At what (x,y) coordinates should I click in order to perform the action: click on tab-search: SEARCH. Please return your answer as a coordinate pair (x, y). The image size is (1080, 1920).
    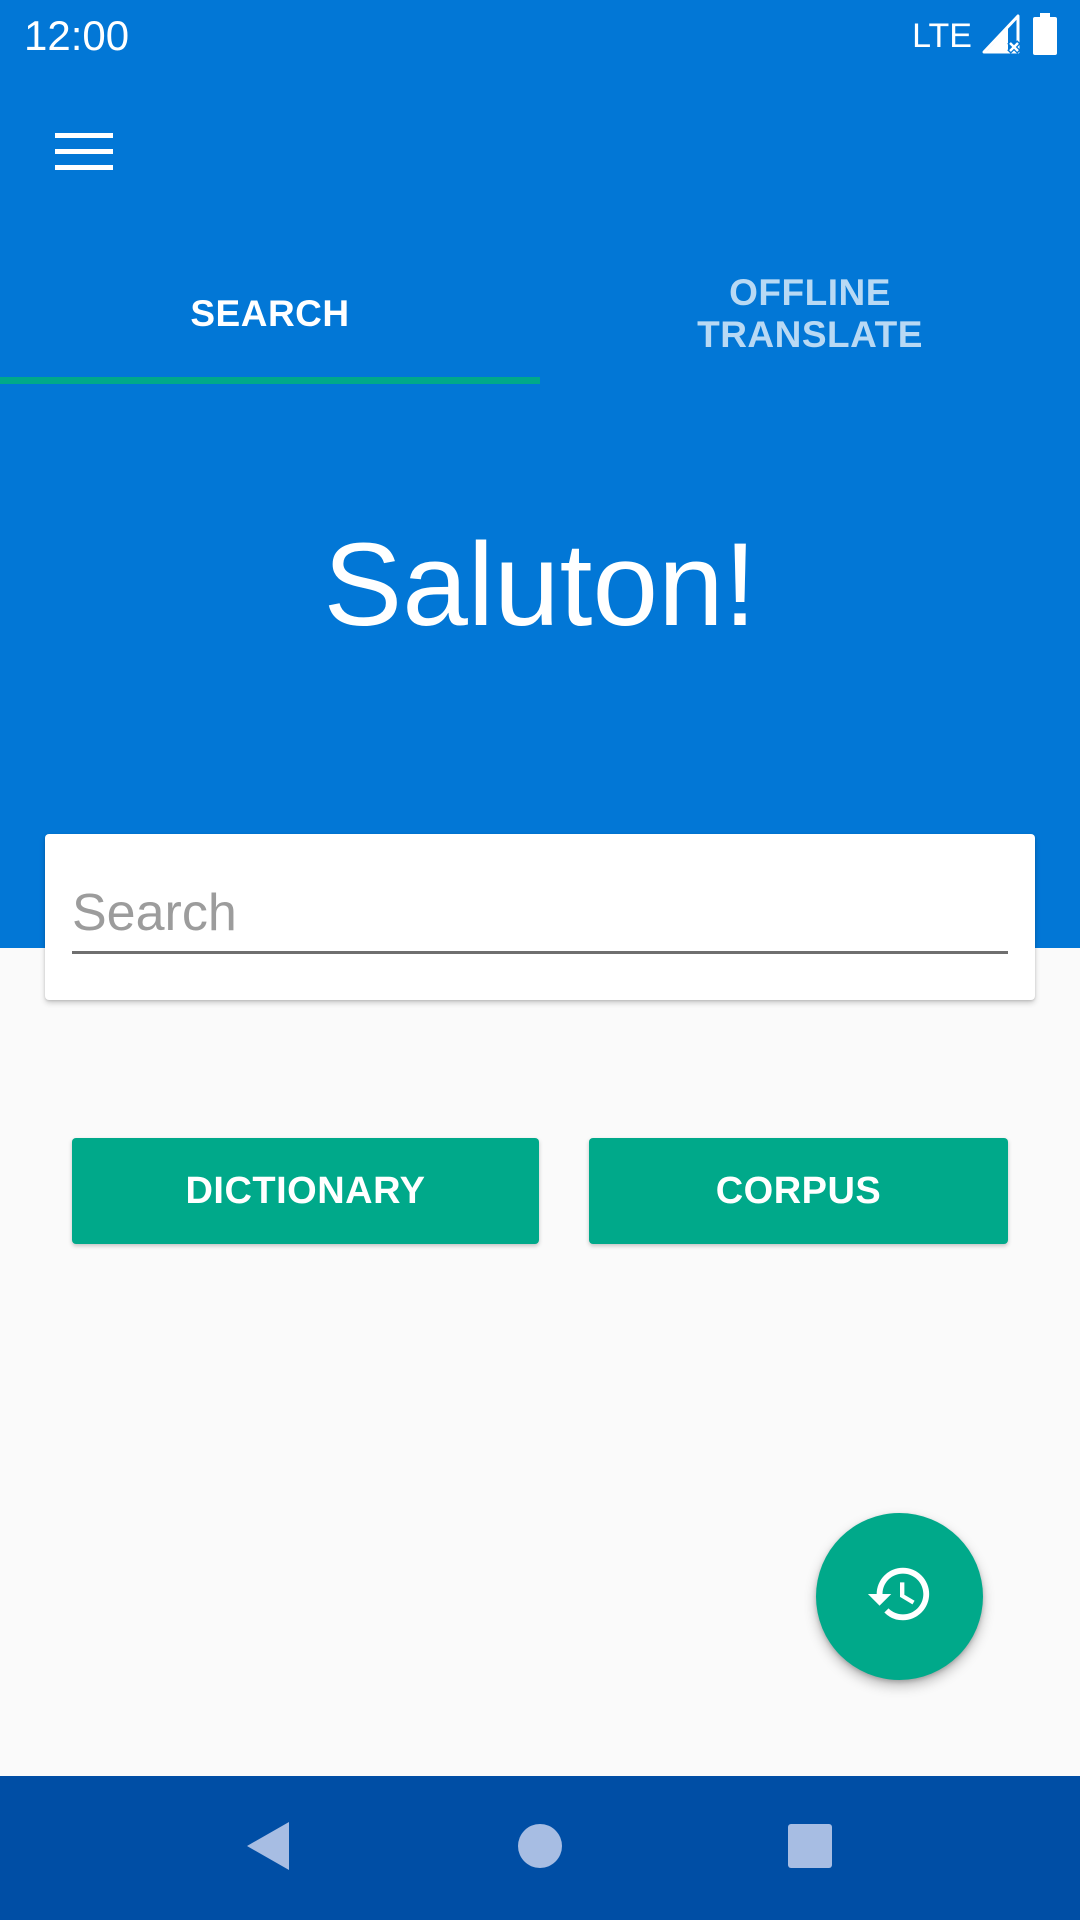
    Looking at the image, I should click on (270, 314).